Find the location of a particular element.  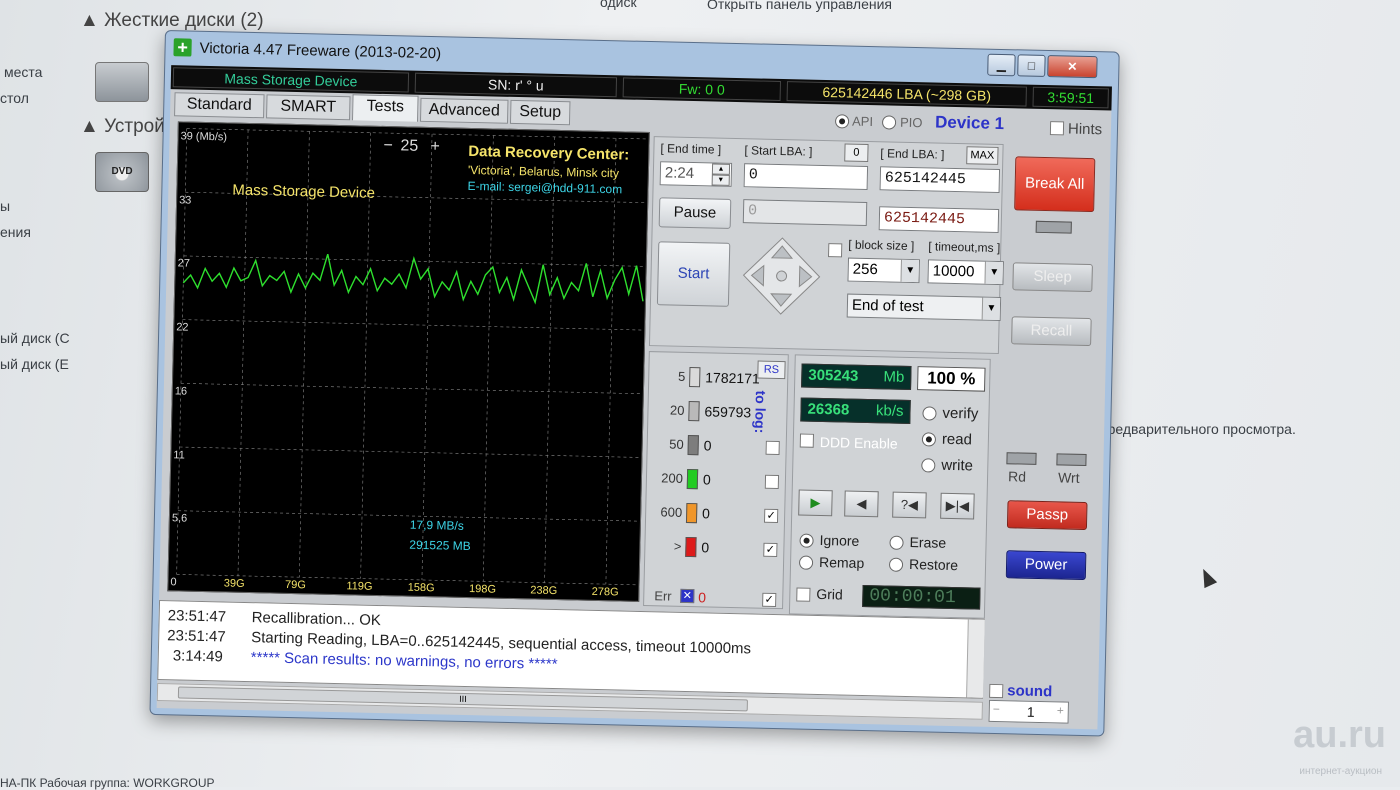

log-time: 23:51:47 is located at coordinates (196, 636).